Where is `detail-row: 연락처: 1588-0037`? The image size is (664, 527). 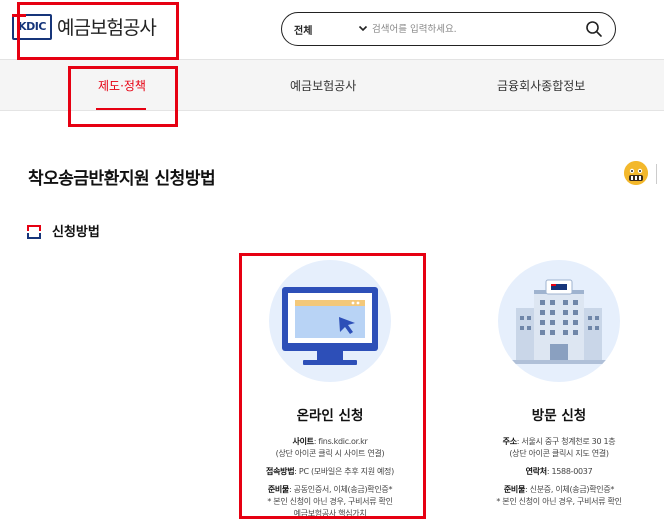
detail-row: 연락처: 1588-0037 is located at coordinates (559, 472).